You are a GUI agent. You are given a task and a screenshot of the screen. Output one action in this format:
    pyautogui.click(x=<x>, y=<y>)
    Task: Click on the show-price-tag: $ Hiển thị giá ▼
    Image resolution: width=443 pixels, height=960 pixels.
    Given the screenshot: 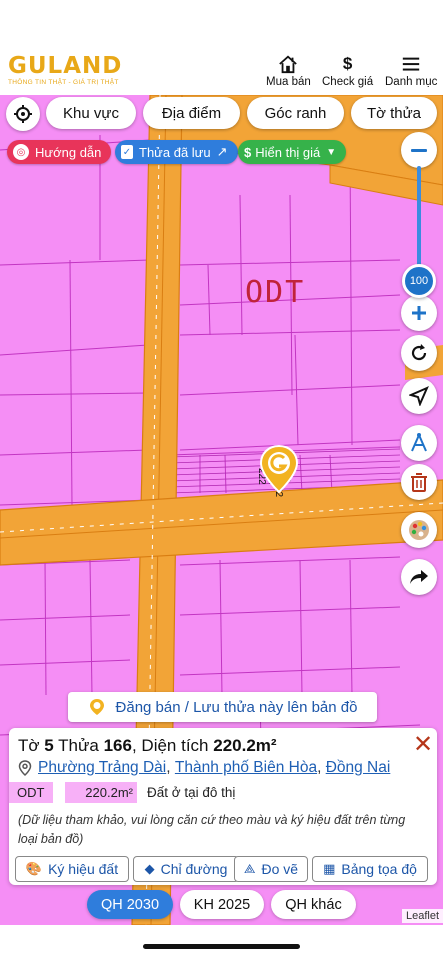 What is the action you would take?
    pyautogui.click(x=292, y=152)
    